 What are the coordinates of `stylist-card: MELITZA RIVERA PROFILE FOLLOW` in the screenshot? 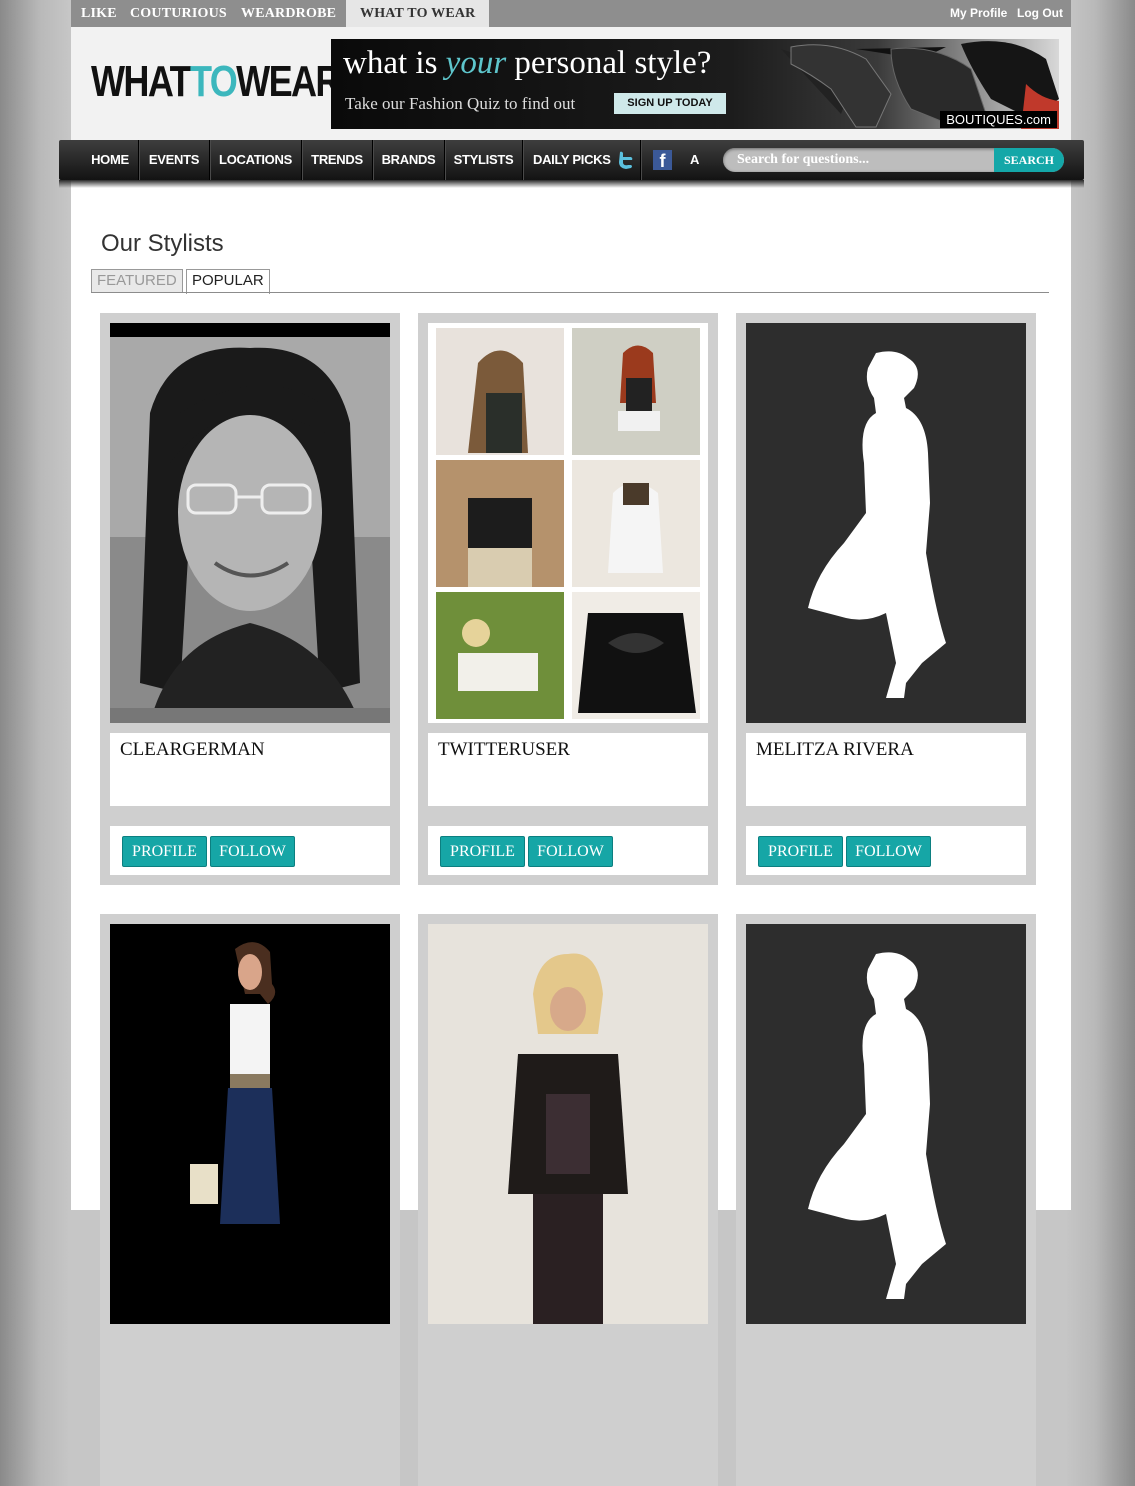 It's located at (886, 599).